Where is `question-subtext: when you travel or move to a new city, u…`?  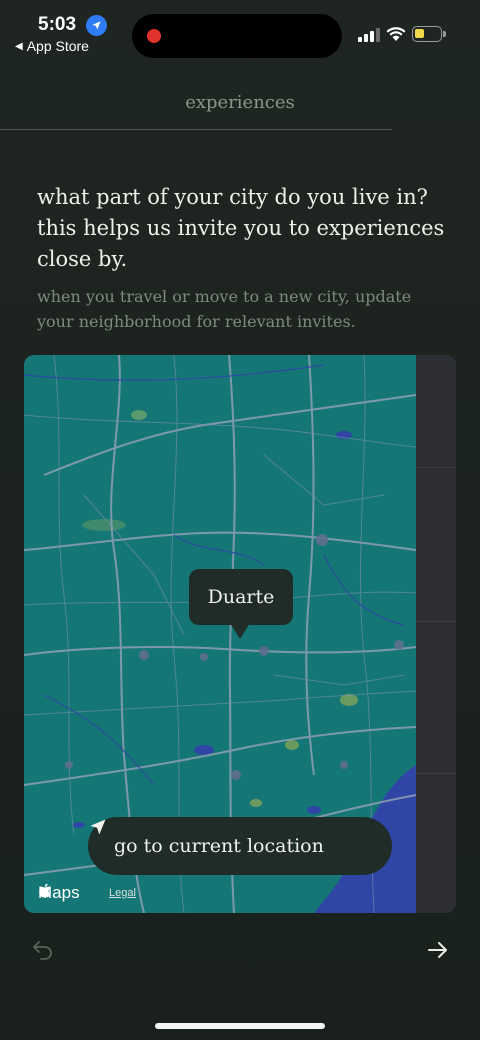 question-subtext: when you travel or move to a new city, u… is located at coordinates (224, 309).